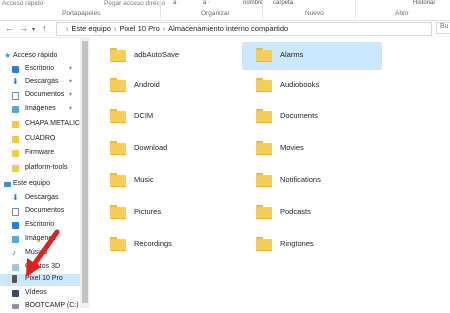 The width and height of the screenshot is (450, 313). Describe the element at coordinates (312, 181) in the screenshot. I see `folder-tile: Notifications` at that location.